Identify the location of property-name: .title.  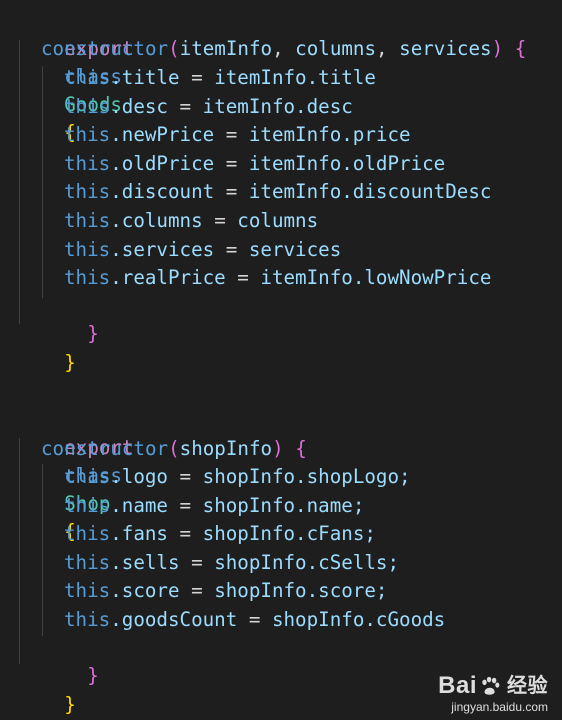
(145, 77).